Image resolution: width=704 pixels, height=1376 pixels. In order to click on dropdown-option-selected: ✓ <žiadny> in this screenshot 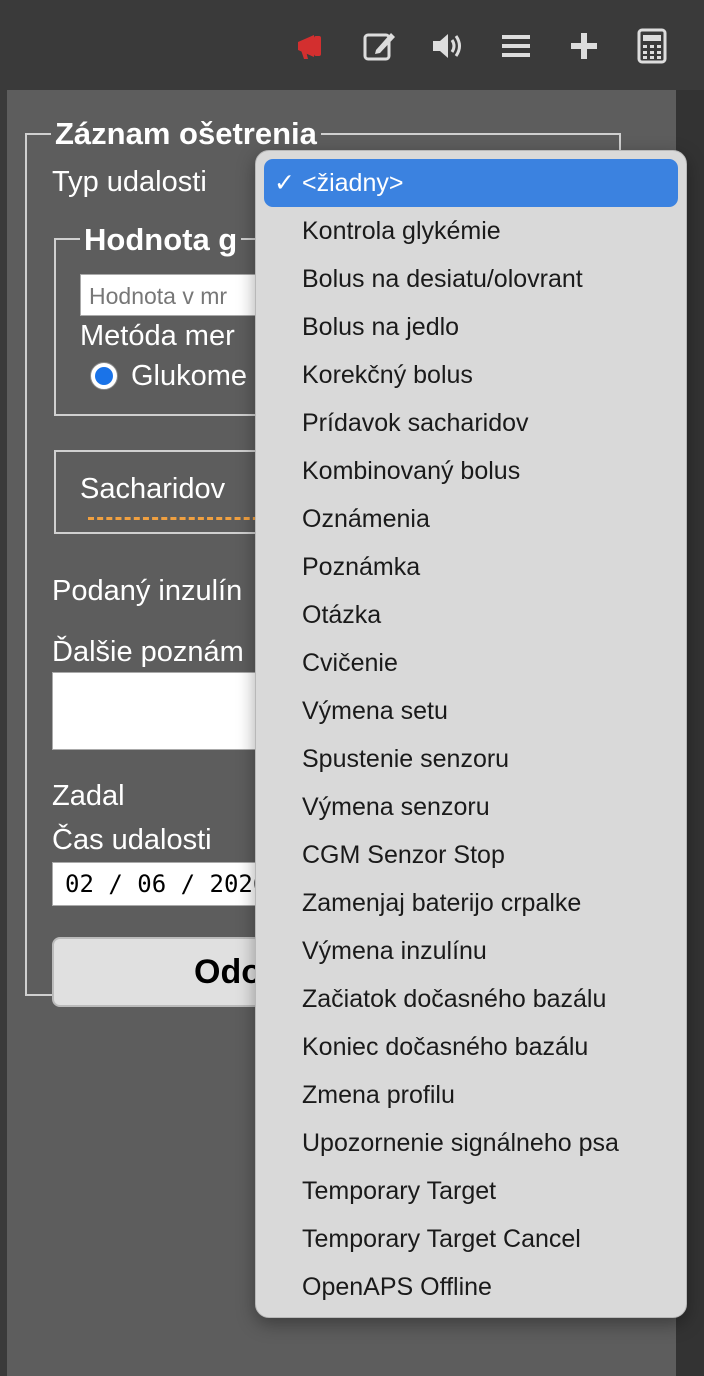, I will do `click(471, 183)`.